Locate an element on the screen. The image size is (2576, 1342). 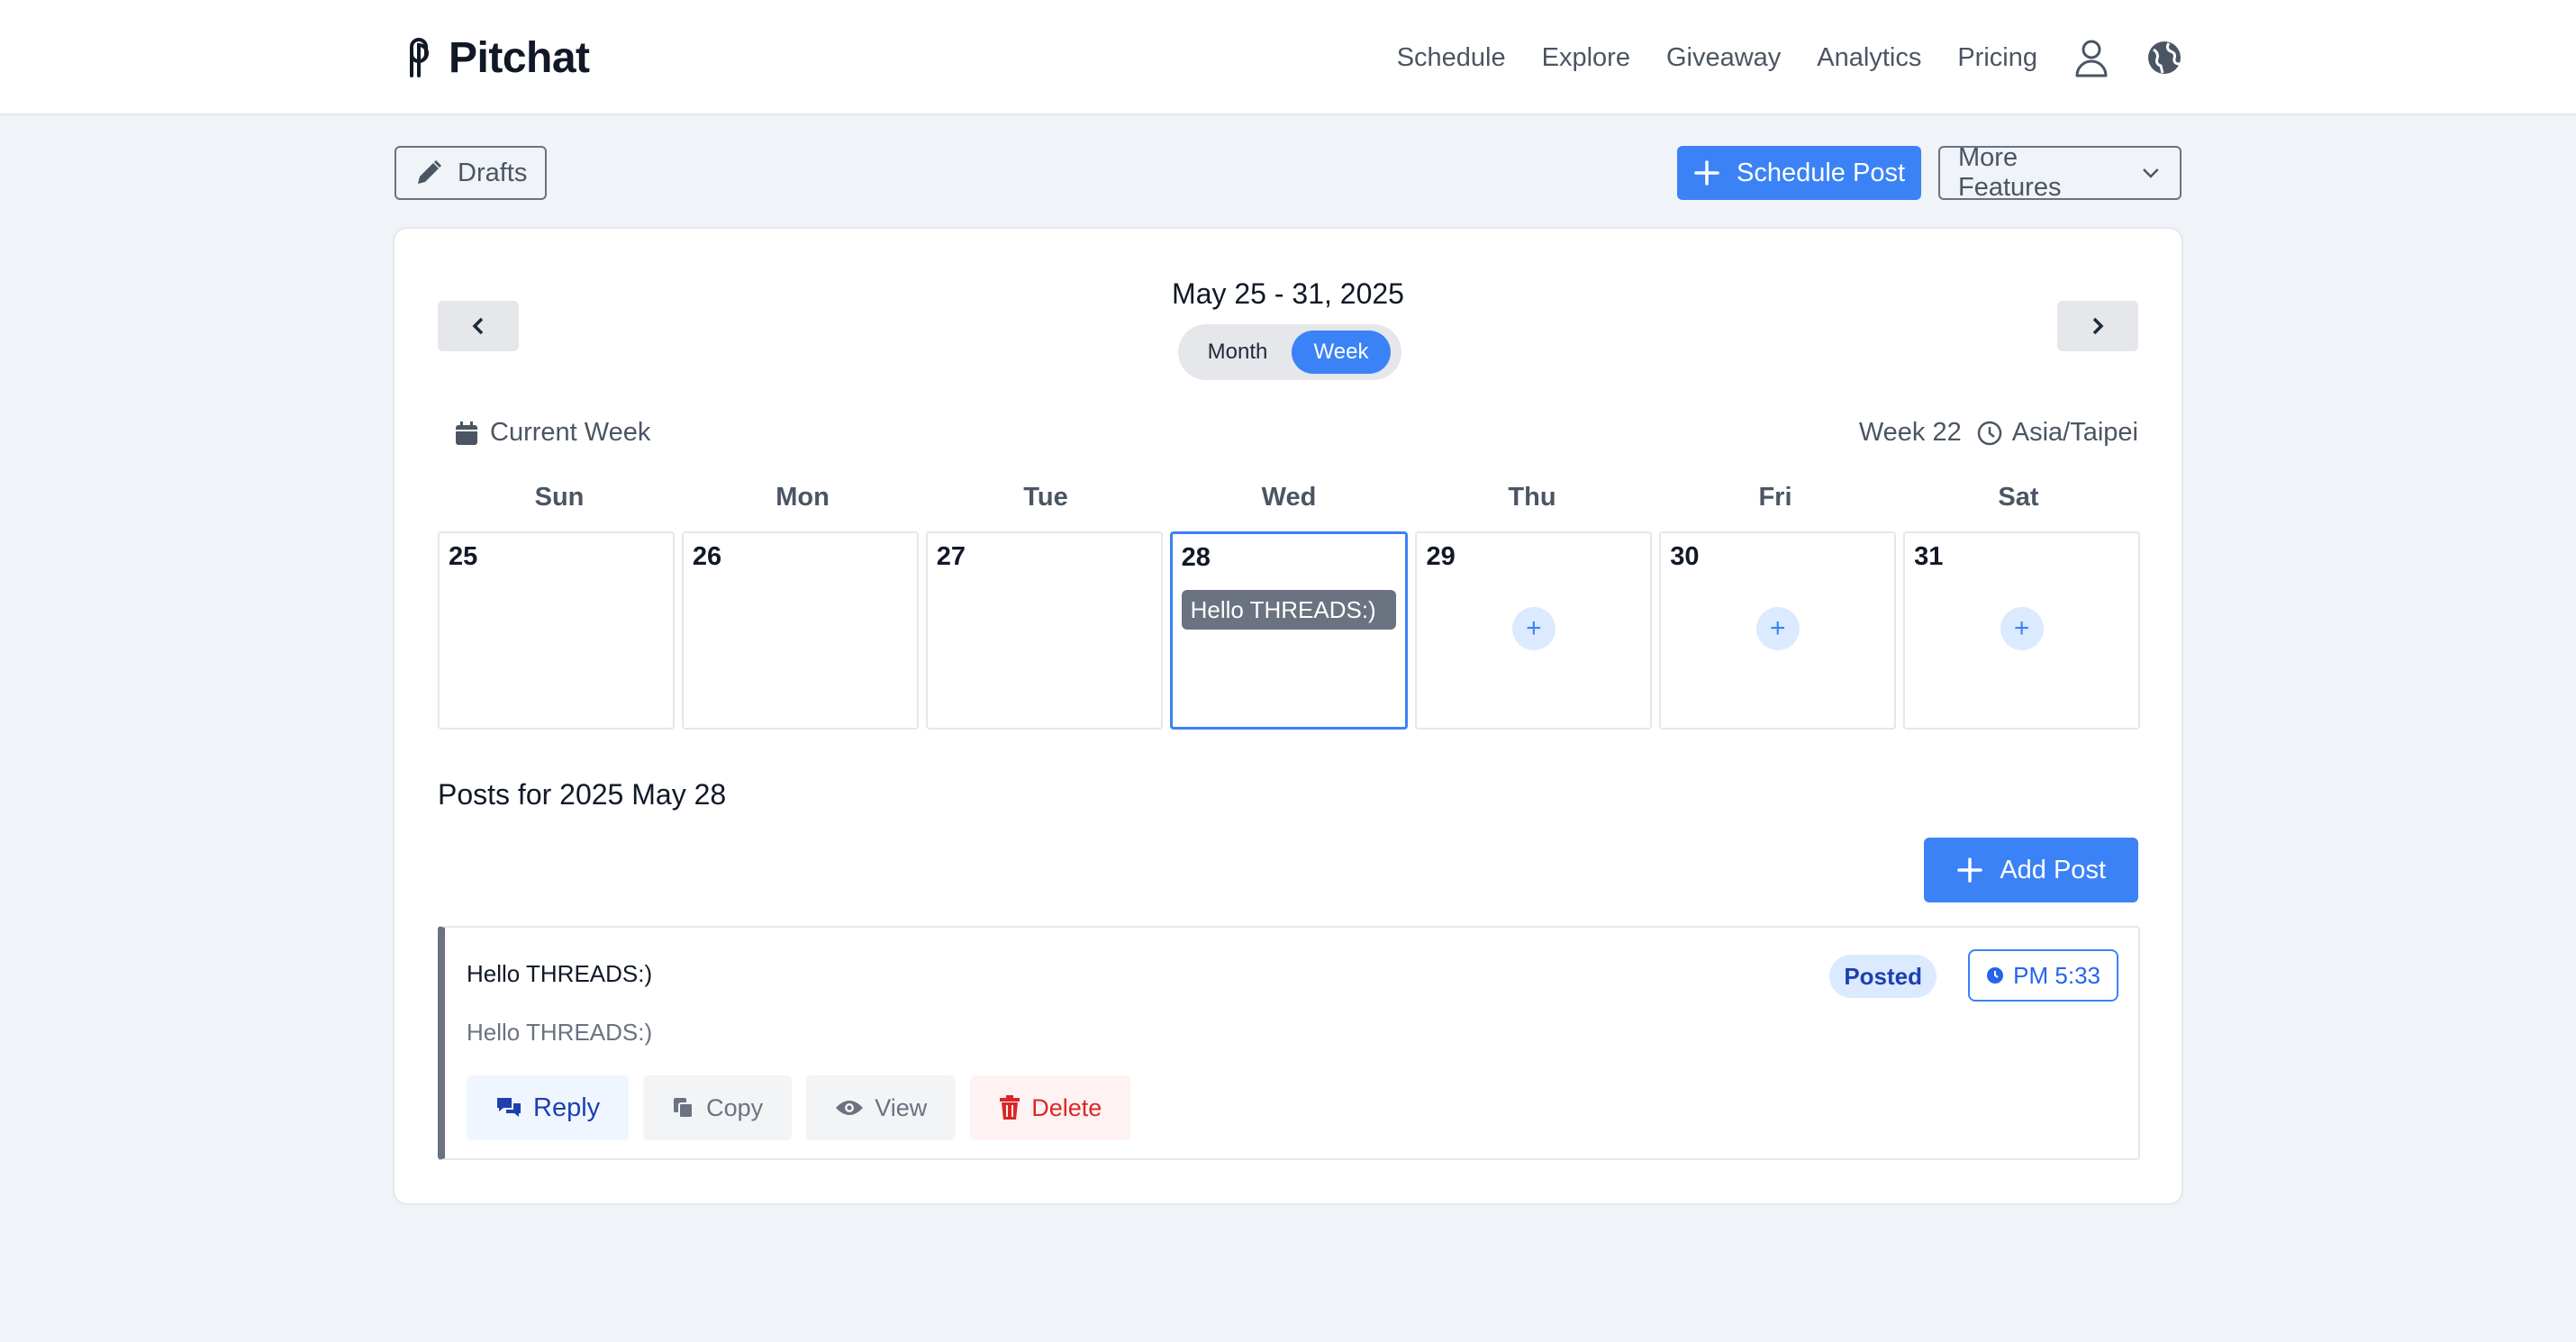
more-features-label: More Features is located at coordinates (2010, 172).